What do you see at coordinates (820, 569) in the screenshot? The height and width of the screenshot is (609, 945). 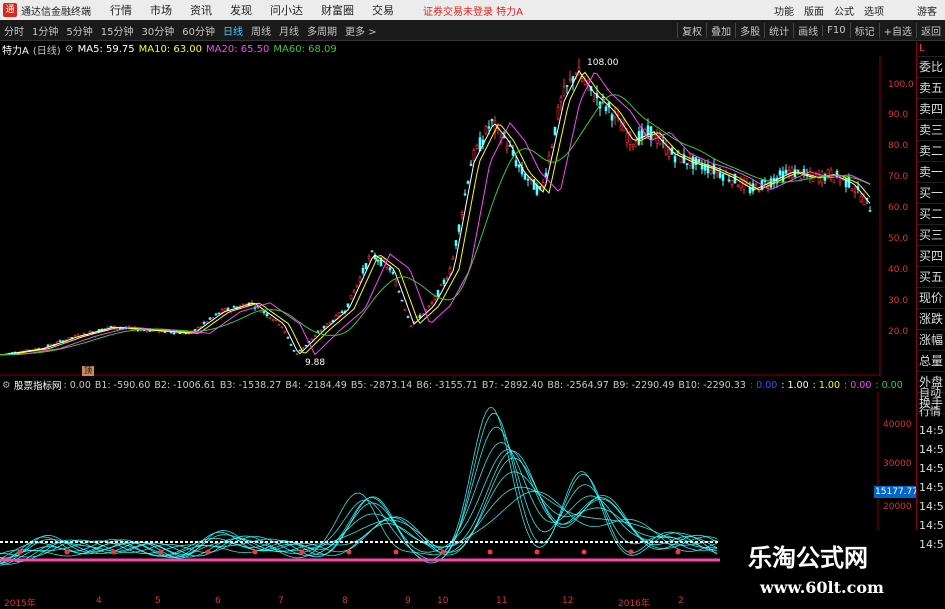 I see `watermark: 乐淘公式网 www.60lt.com` at bounding box center [820, 569].